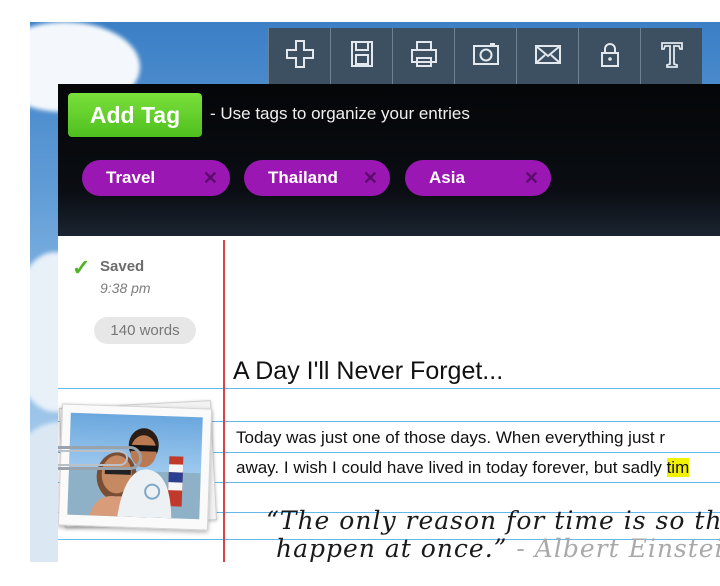  I want to click on tag-label: Thailand, so click(303, 177).